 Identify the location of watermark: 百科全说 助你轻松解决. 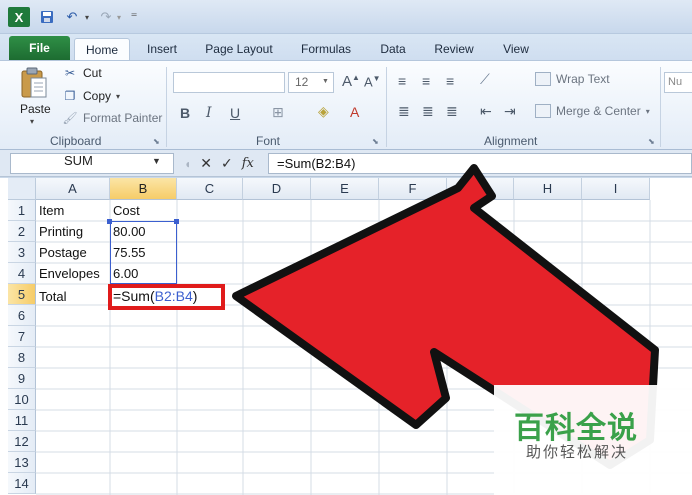
(593, 440).